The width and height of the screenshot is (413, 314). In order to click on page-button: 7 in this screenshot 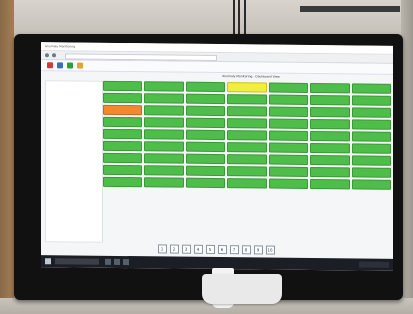, I will do `click(234, 250)`.